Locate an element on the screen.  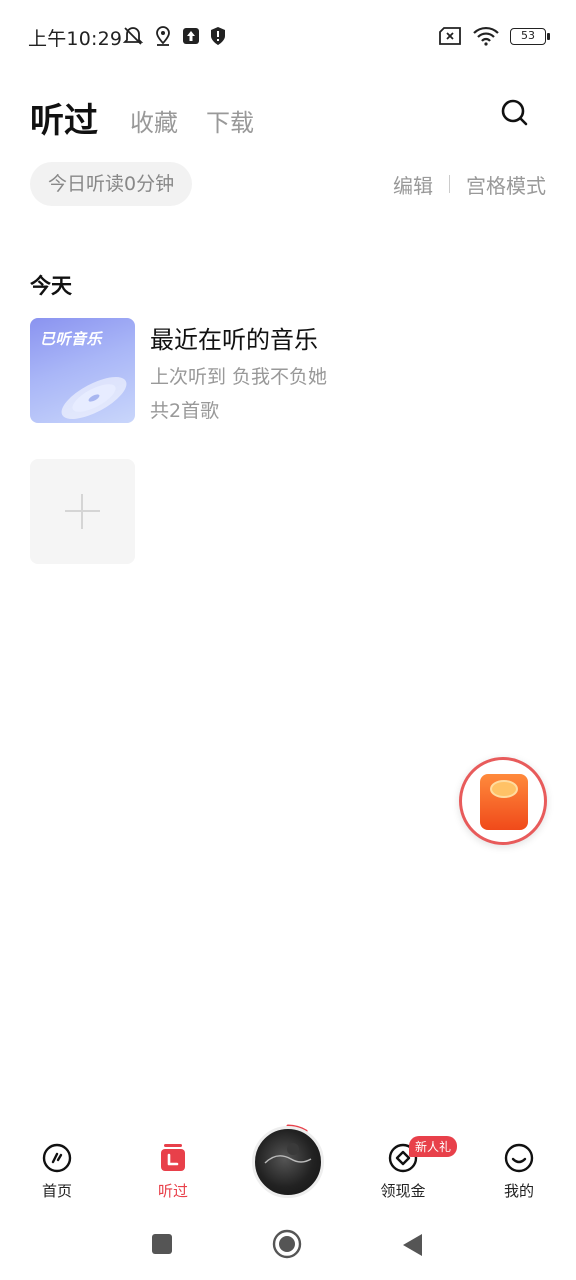
edit-button: 编辑 is located at coordinates (413, 184).